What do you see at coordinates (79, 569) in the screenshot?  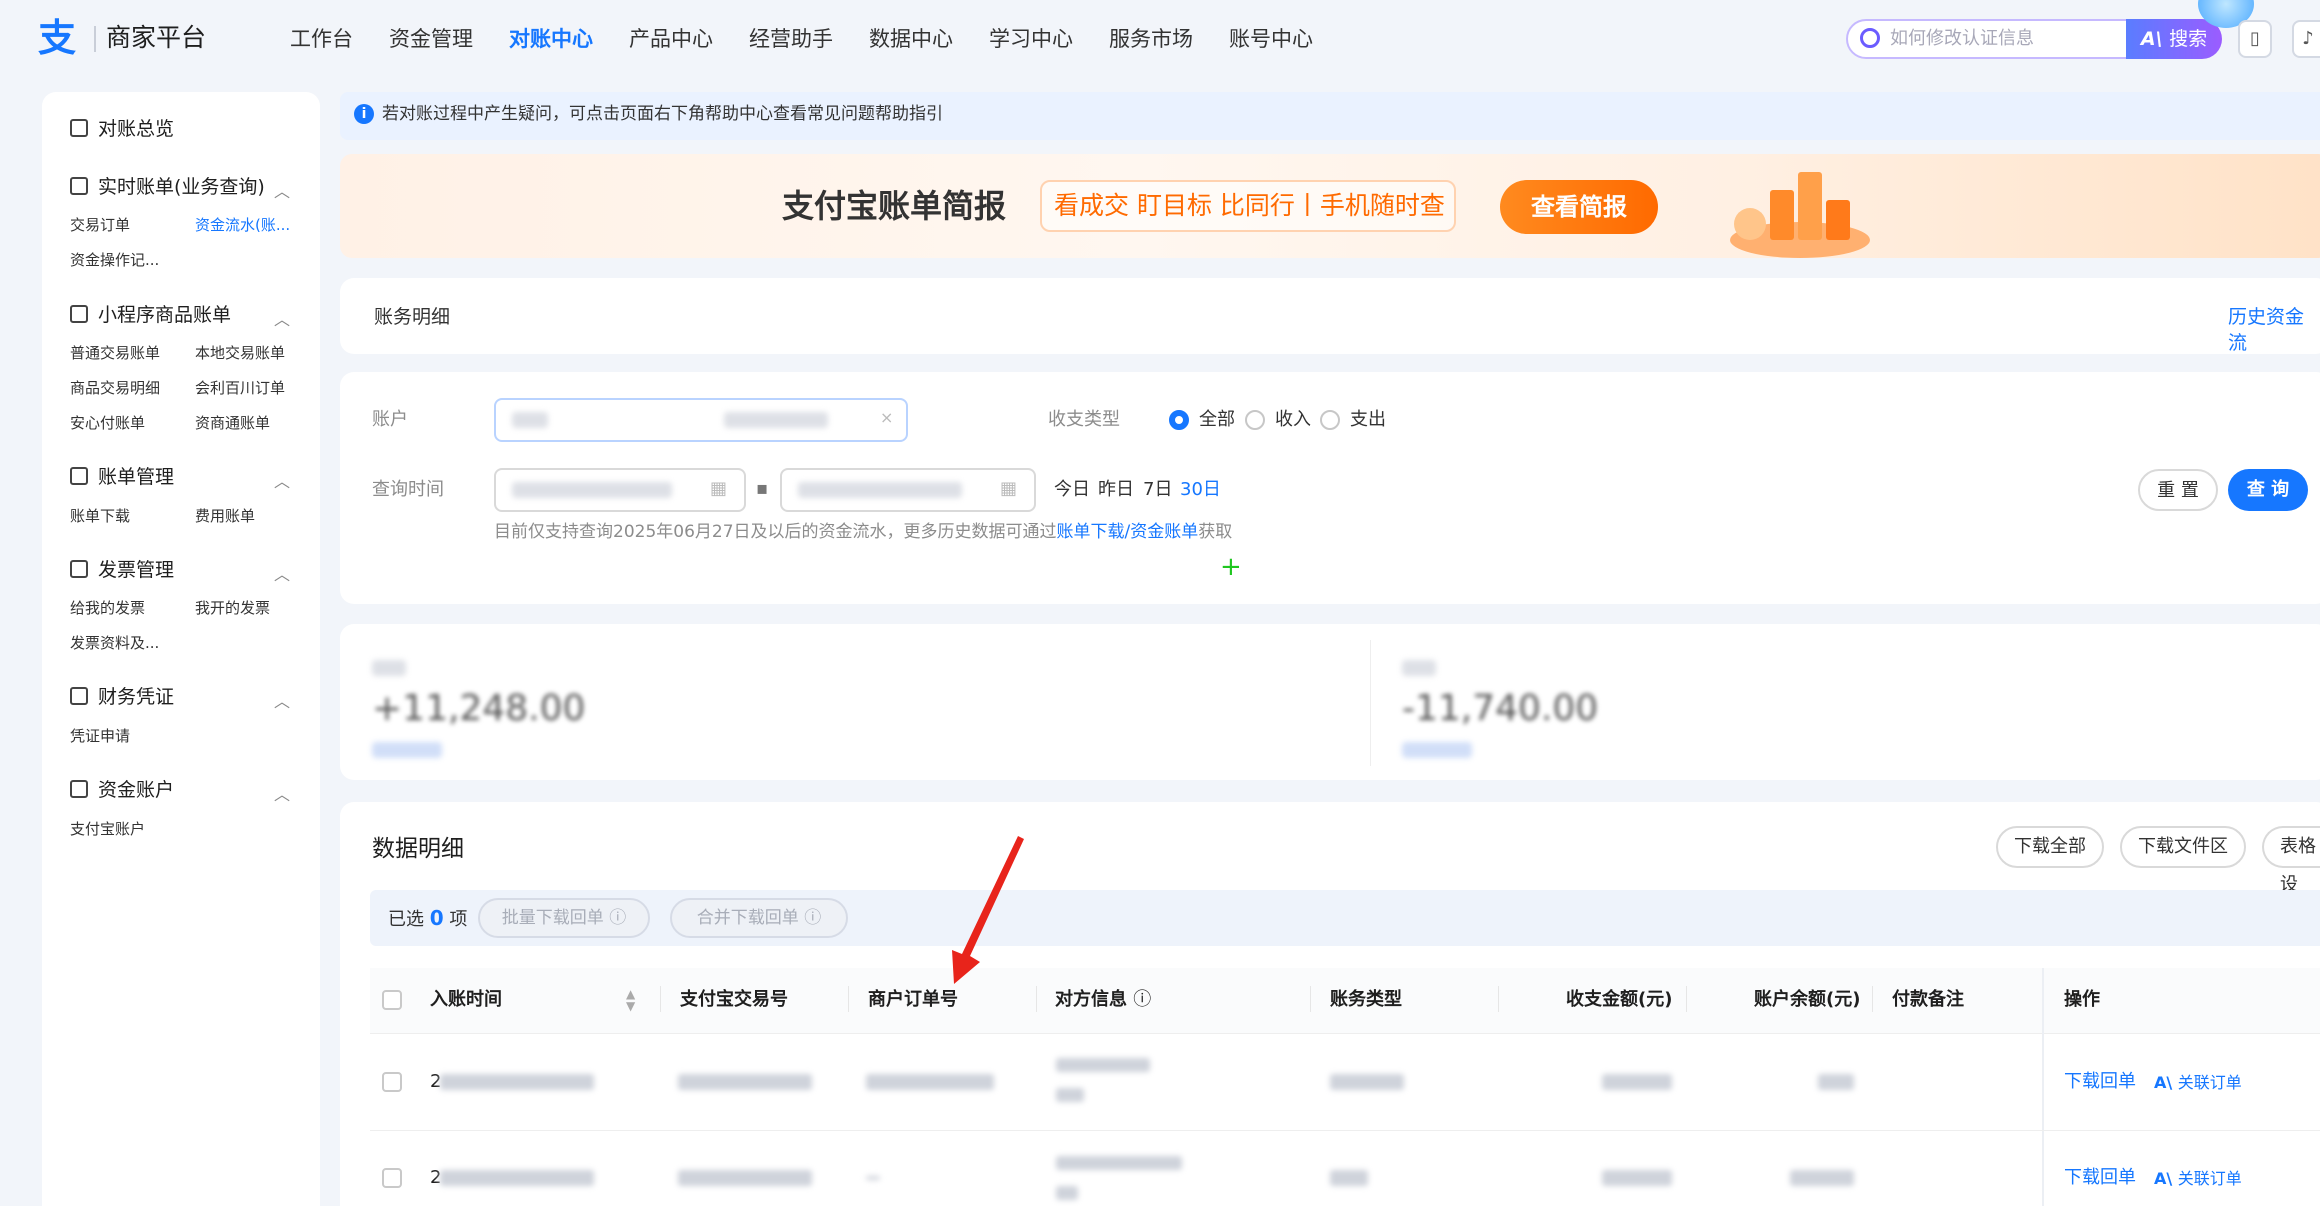 I see `invoice-icon` at bounding box center [79, 569].